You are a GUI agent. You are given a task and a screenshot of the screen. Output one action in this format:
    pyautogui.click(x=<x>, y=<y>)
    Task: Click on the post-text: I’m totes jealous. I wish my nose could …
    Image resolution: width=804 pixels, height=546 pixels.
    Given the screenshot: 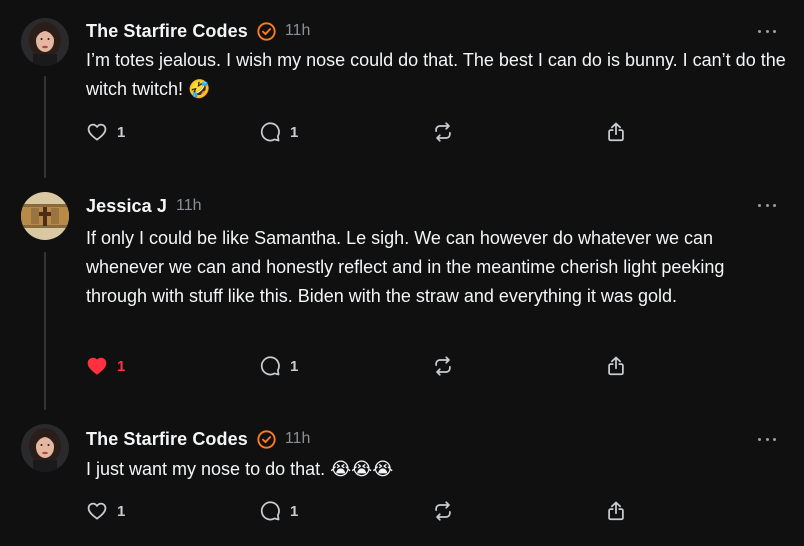 What is the action you would take?
    pyautogui.click(x=436, y=74)
    